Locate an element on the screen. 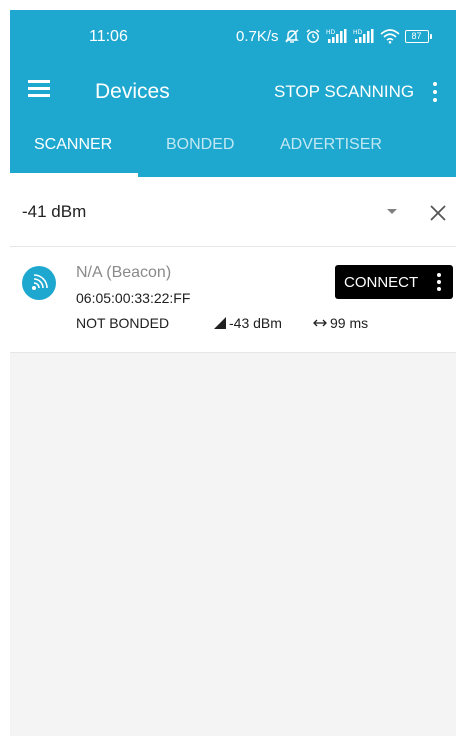 The image size is (456, 736). wifi-icon is located at coordinates (390, 36).